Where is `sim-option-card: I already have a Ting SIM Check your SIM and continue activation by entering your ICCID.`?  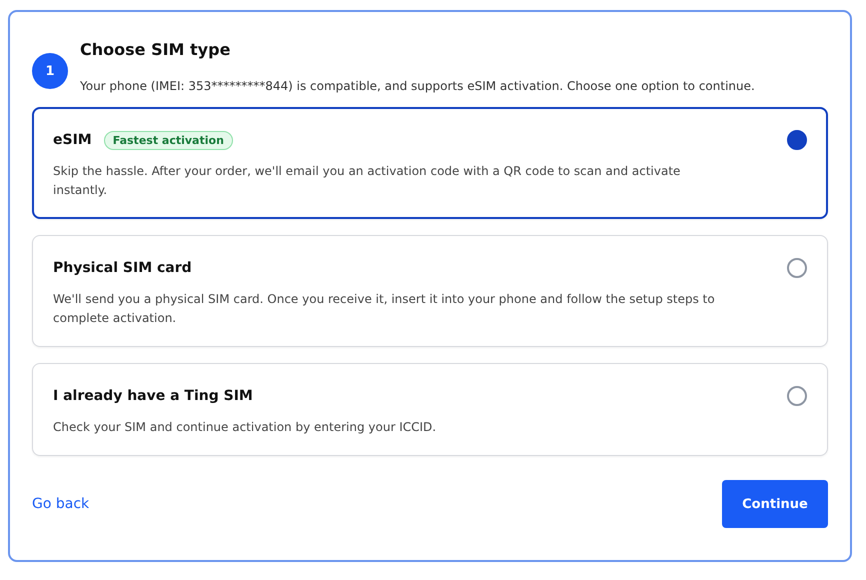
sim-option-card: I already have a Ting SIM Check your SIM and continue activation by entering your ICCID. is located at coordinates (430, 409).